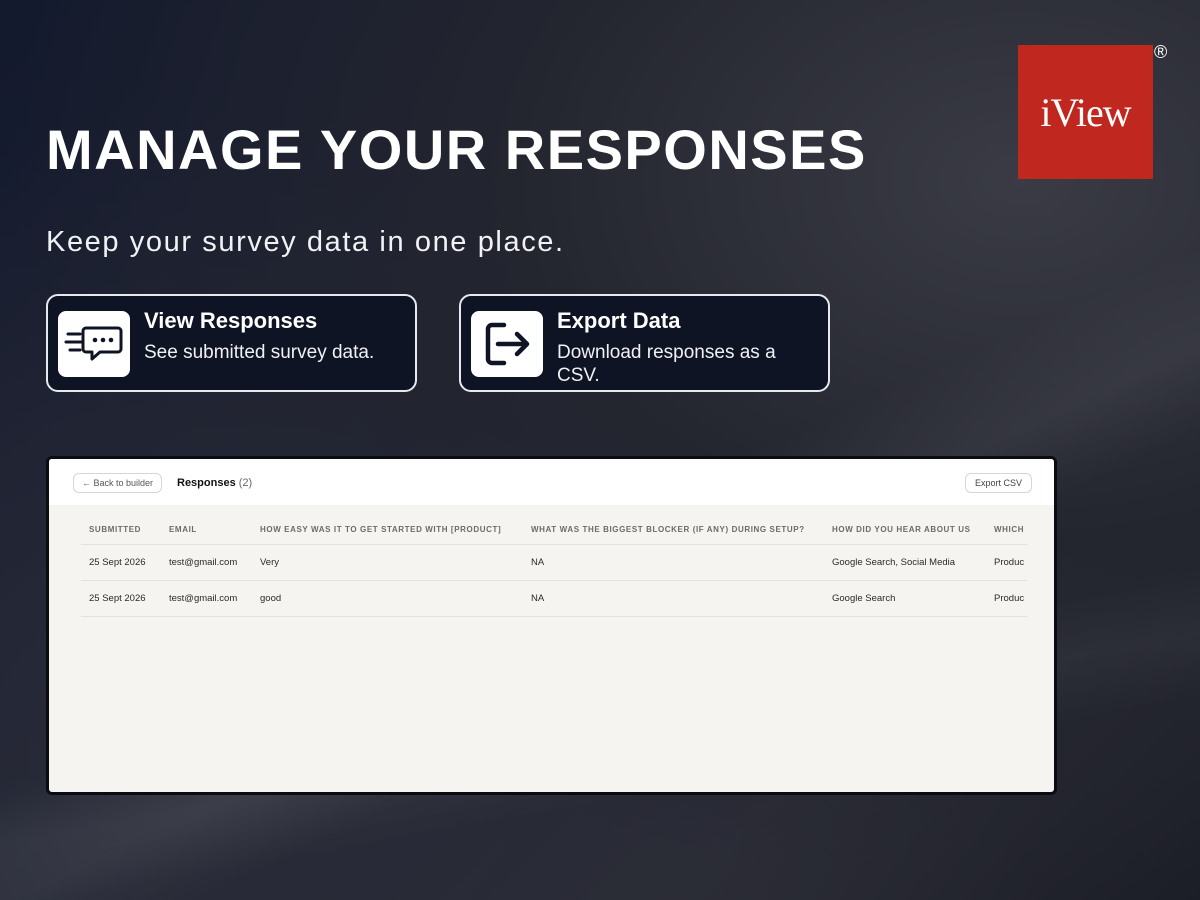 The height and width of the screenshot is (900, 1200). I want to click on iview-logo: iView, so click(1085, 112).